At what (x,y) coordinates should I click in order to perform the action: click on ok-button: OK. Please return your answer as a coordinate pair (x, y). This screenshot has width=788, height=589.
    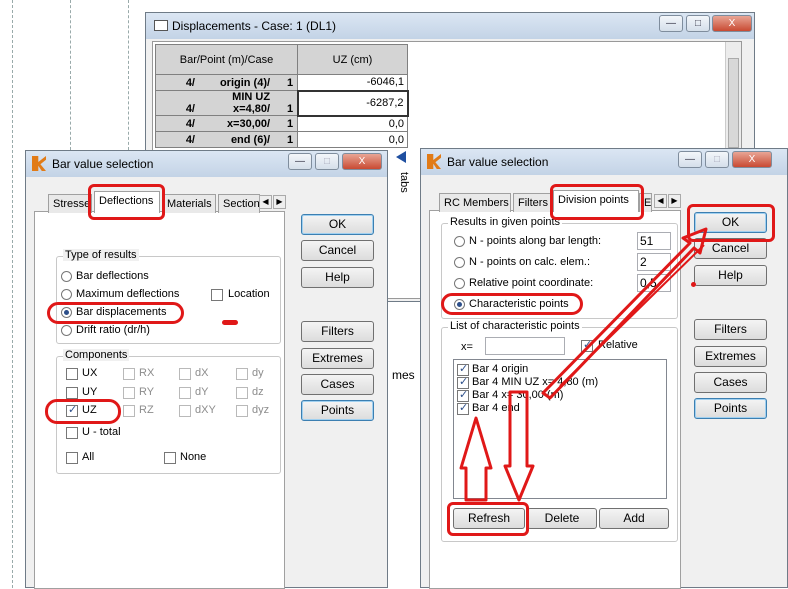
    Looking at the image, I should click on (337, 224).